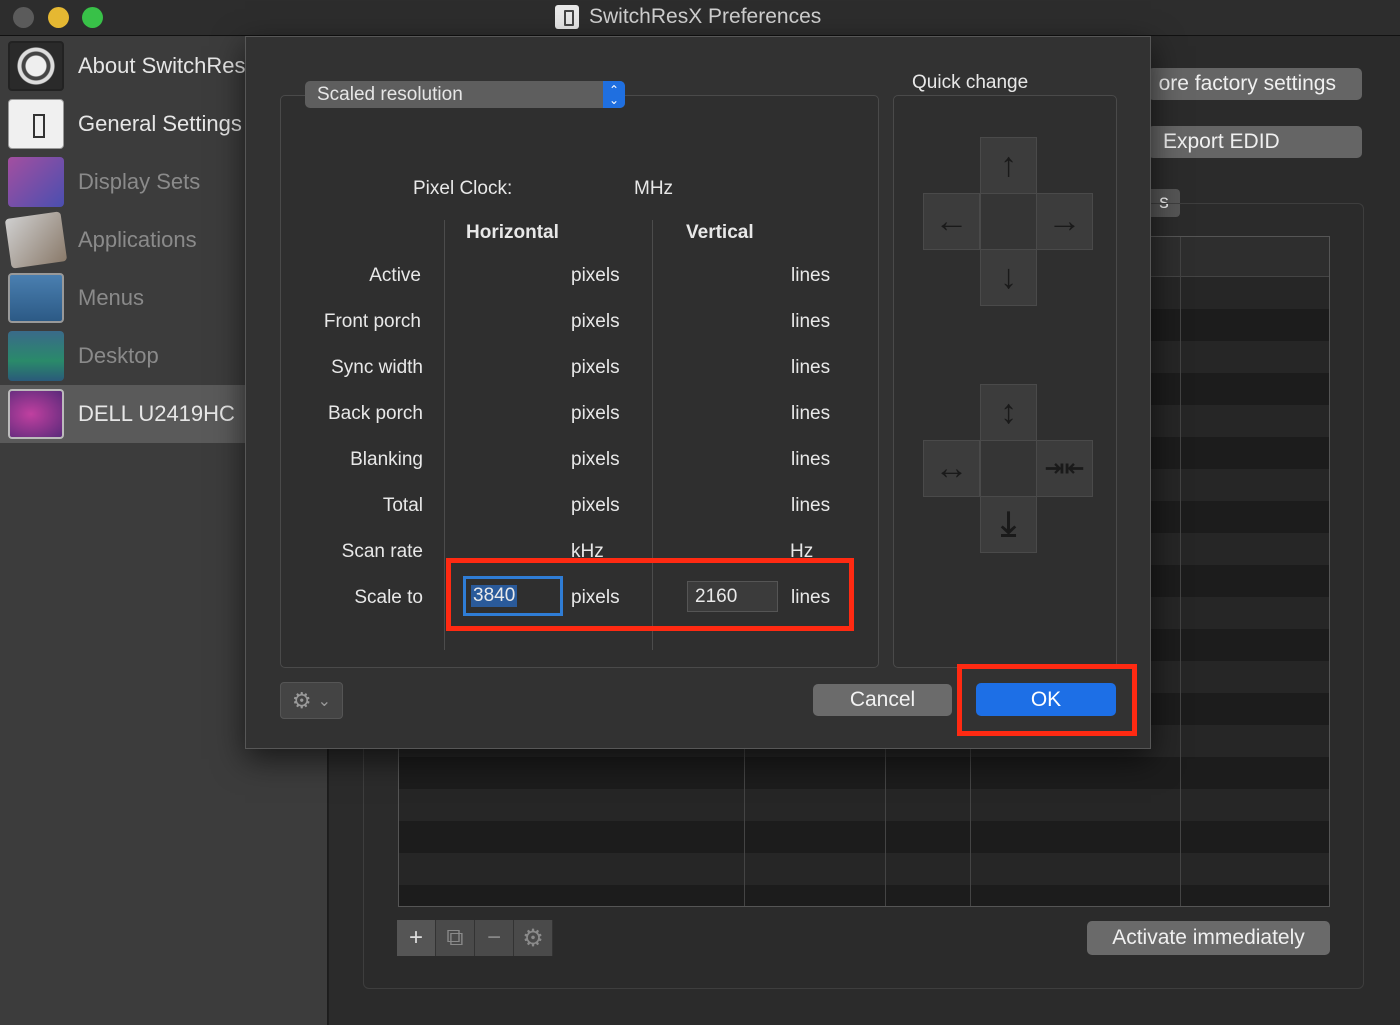 The image size is (1400, 1025). What do you see at coordinates (654, 188) in the screenshot?
I see `pixel-clock-unit: MHz` at bounding box center [654, 188].